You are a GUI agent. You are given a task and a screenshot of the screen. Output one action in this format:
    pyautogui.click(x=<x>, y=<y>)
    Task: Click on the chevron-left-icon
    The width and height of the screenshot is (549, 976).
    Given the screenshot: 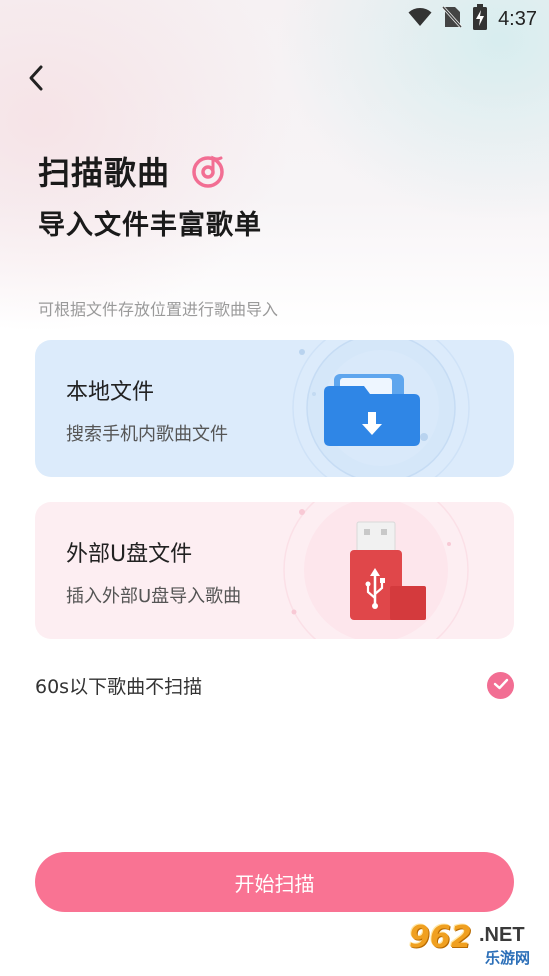 What is the action you would take?
    pyautogui.click(x=36, y=80)
    